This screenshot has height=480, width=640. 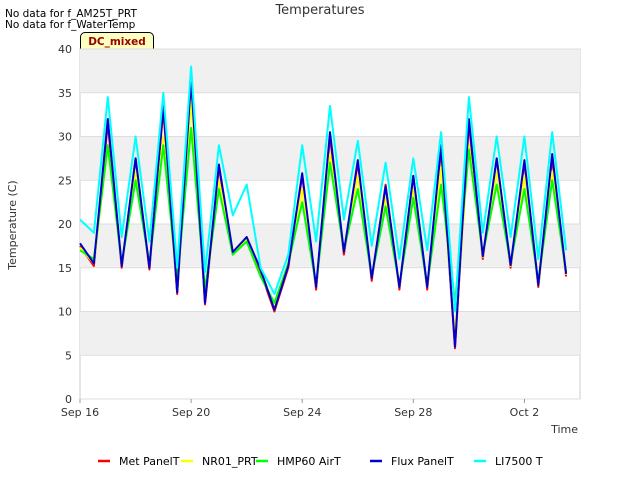 What do you see at coordinates (519, 461) in the screenshot?
I see `legend-label: LI7500 T` at bounding box center [519, 461].